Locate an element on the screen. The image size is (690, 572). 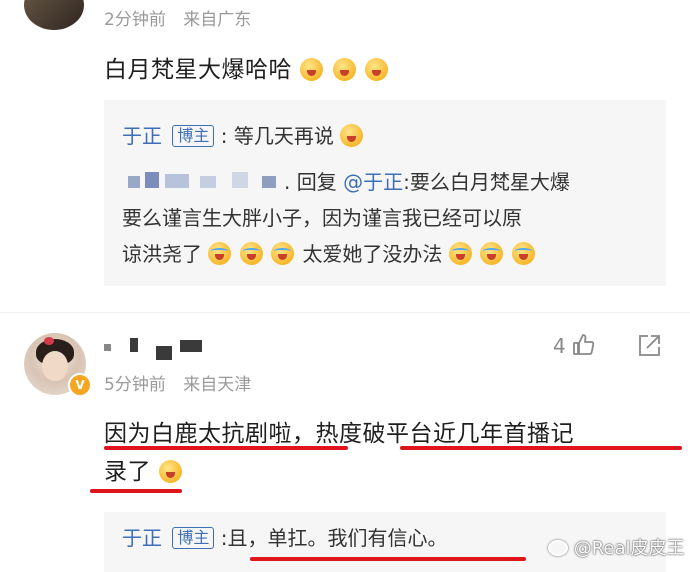
smile-emoji-icon is located at coordinates (170, 471).